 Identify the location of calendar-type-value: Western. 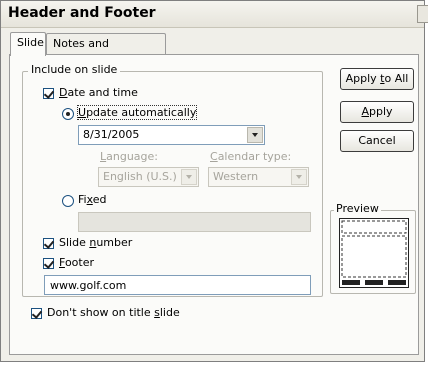
(236, 176).